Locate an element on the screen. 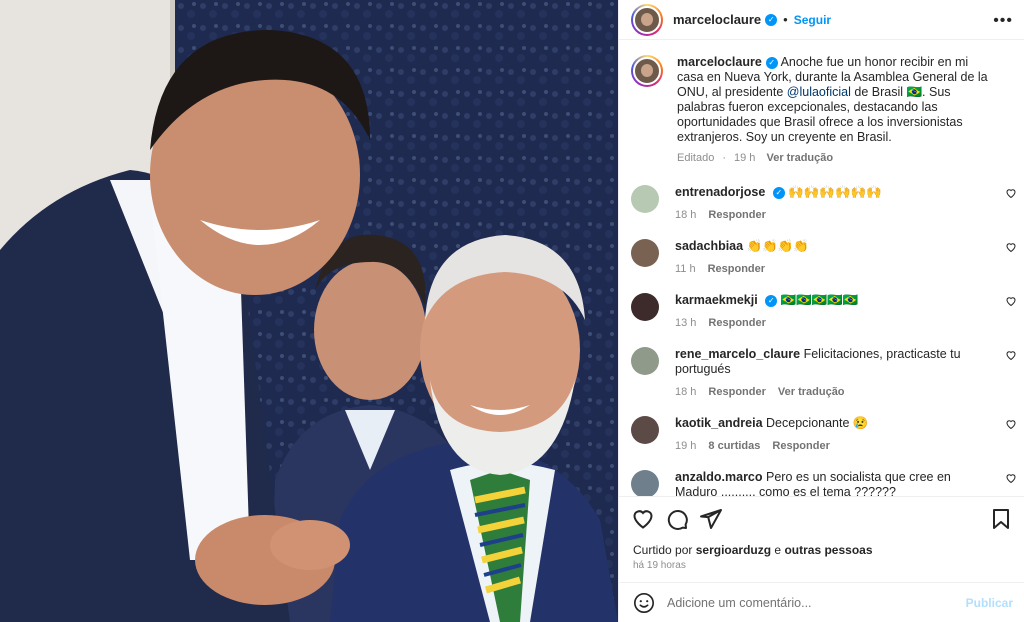 The image size is (1024, 622). likes-user: sergioarduzg is located at coordinates (733, 550).